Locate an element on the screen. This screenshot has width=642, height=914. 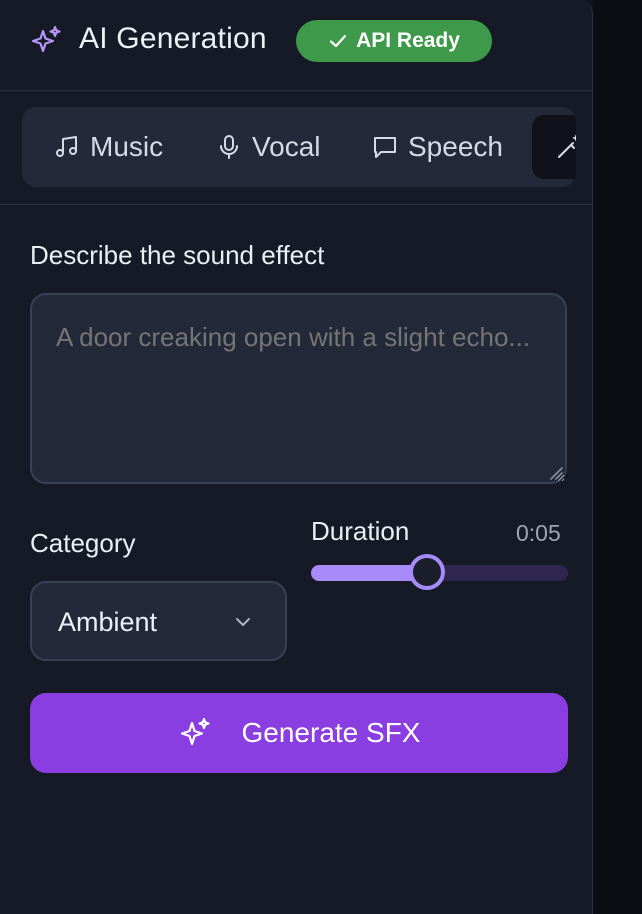
tab-speech-label: Speech is located at coordinates (455, 146).